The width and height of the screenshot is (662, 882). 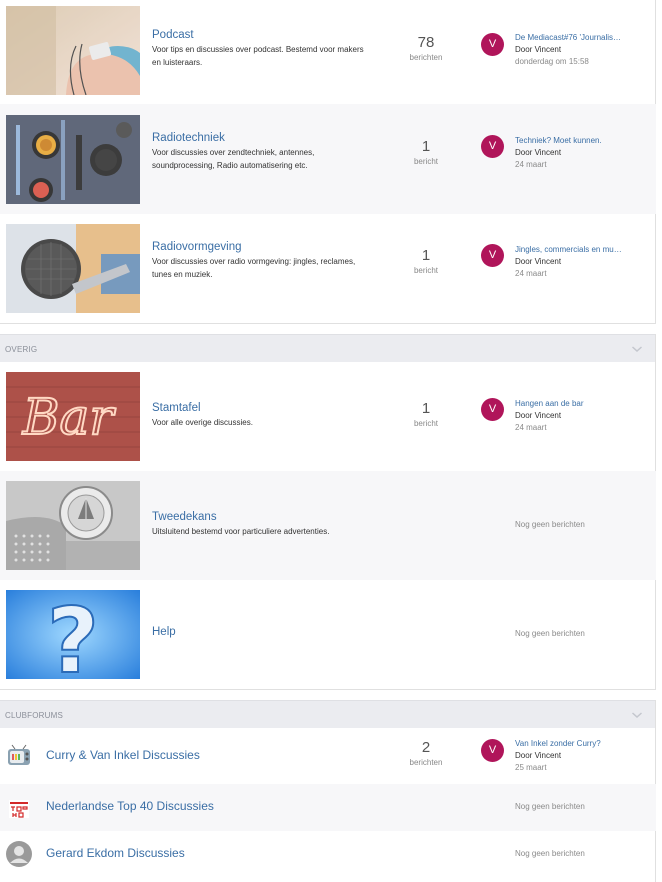 What do you see at coordinates (197, 247) in the screenshot?
I see `forum-title: Radiovormgeving` at bounding box center [197, 247].